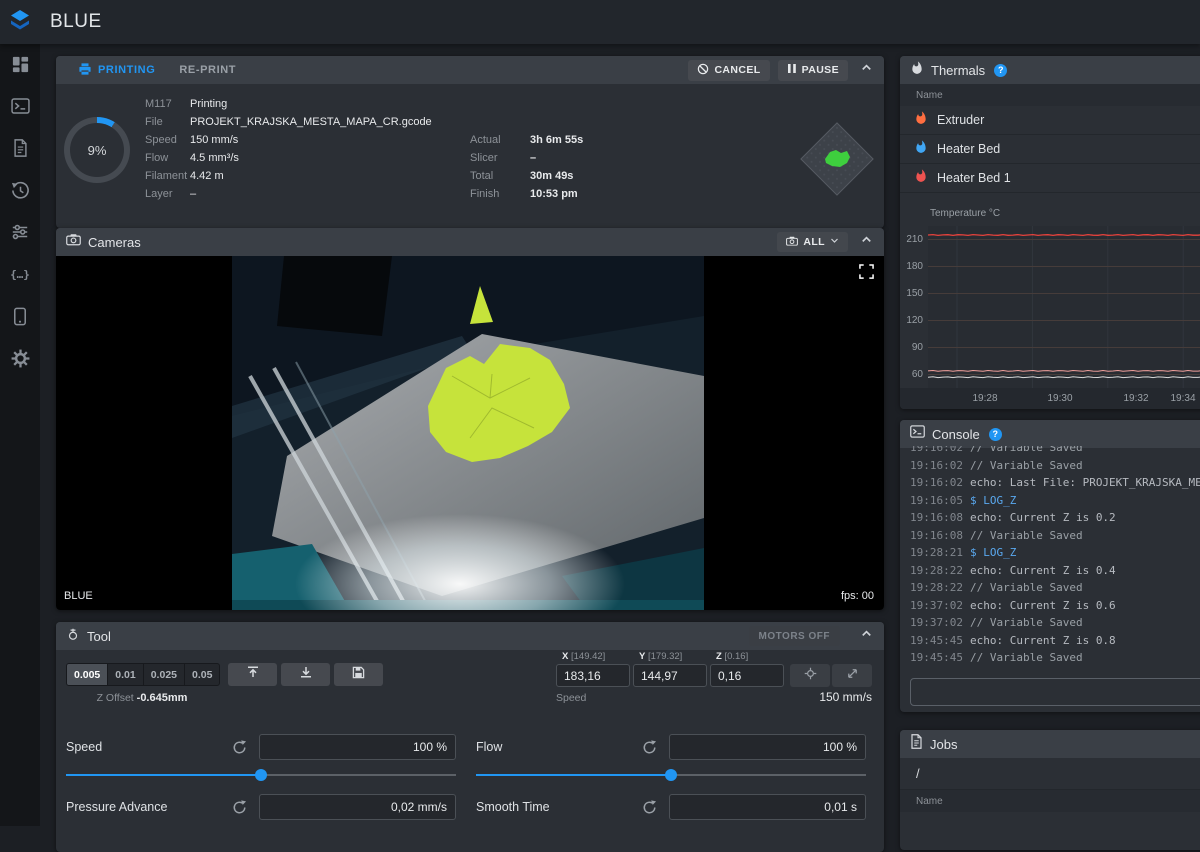 This screenshot has width=1200, height=852. What do you see at coordinates (164, 674) in the screenshot?
I see `z-step-0025: 0.025` at bounding box center [164, 674].